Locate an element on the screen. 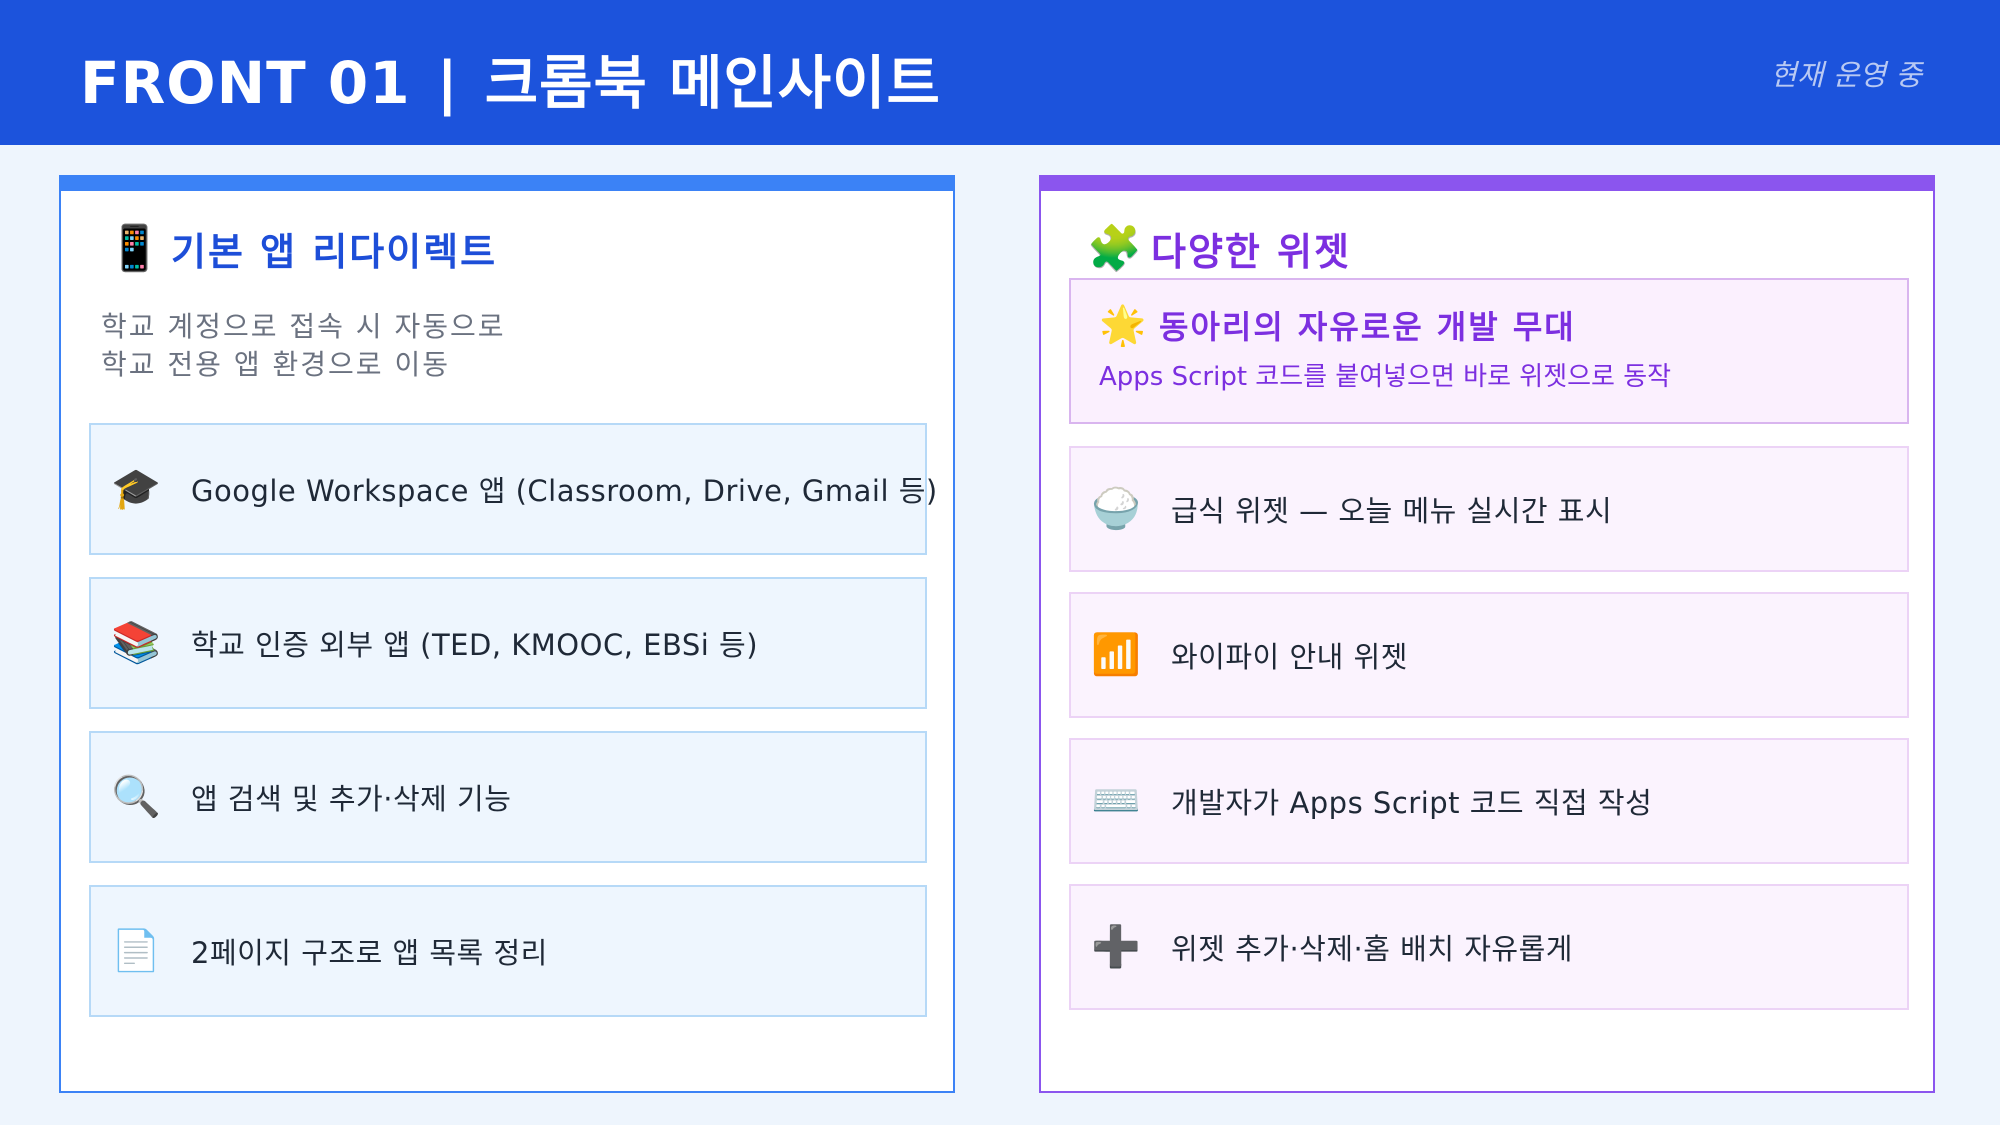 The height and width of the screenshot is (1125, 2000). glowing-star-icon: 🌟 is located at coordinates (1123, 325).